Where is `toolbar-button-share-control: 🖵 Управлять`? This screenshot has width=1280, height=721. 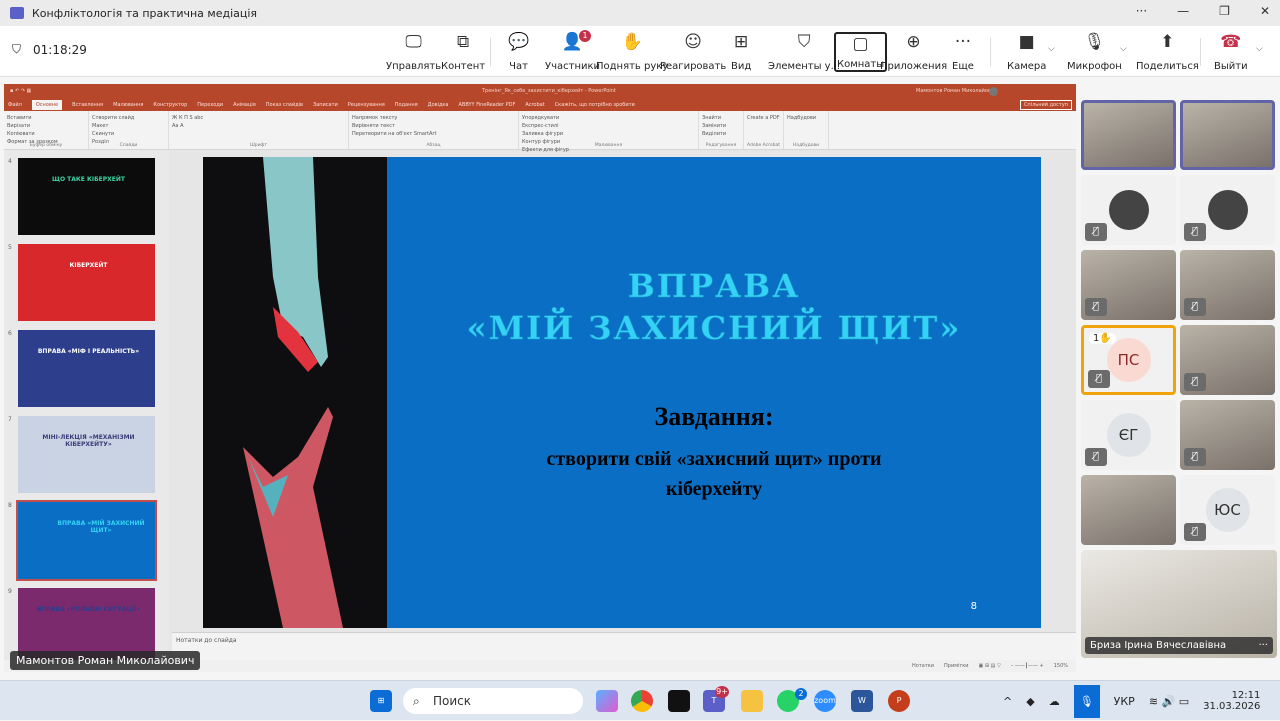
toolbar-button-share-control: 🖵 Управлять is located at coordinates (413, 52).